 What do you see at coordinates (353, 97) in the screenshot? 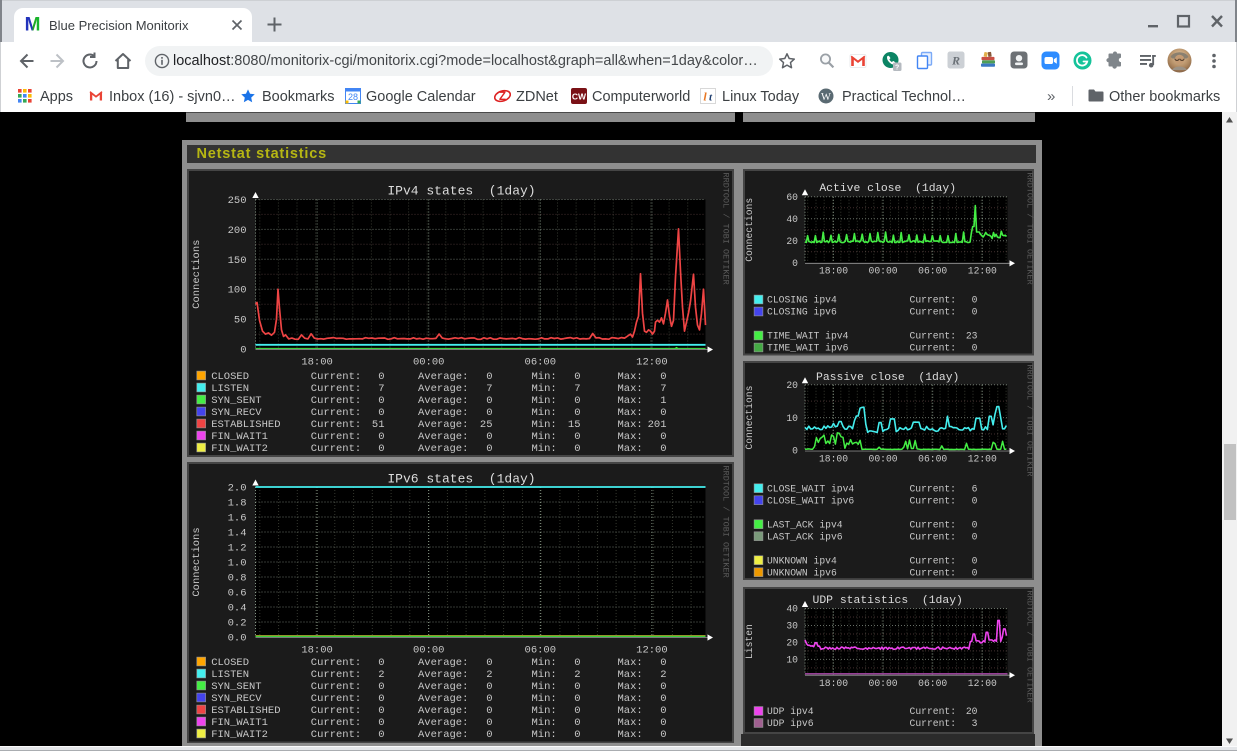
I see `svg-text: 28` at bounding box center [353, 97].